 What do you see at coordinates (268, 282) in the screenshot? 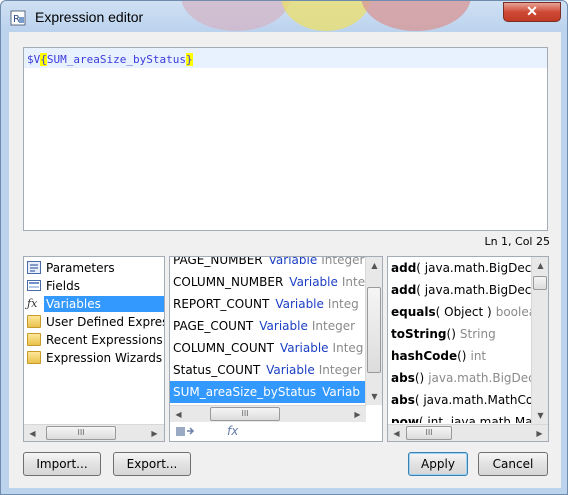
I see `list-item: COLUMN_NUMBER Variable Inte` at bounding box center [268, 282].